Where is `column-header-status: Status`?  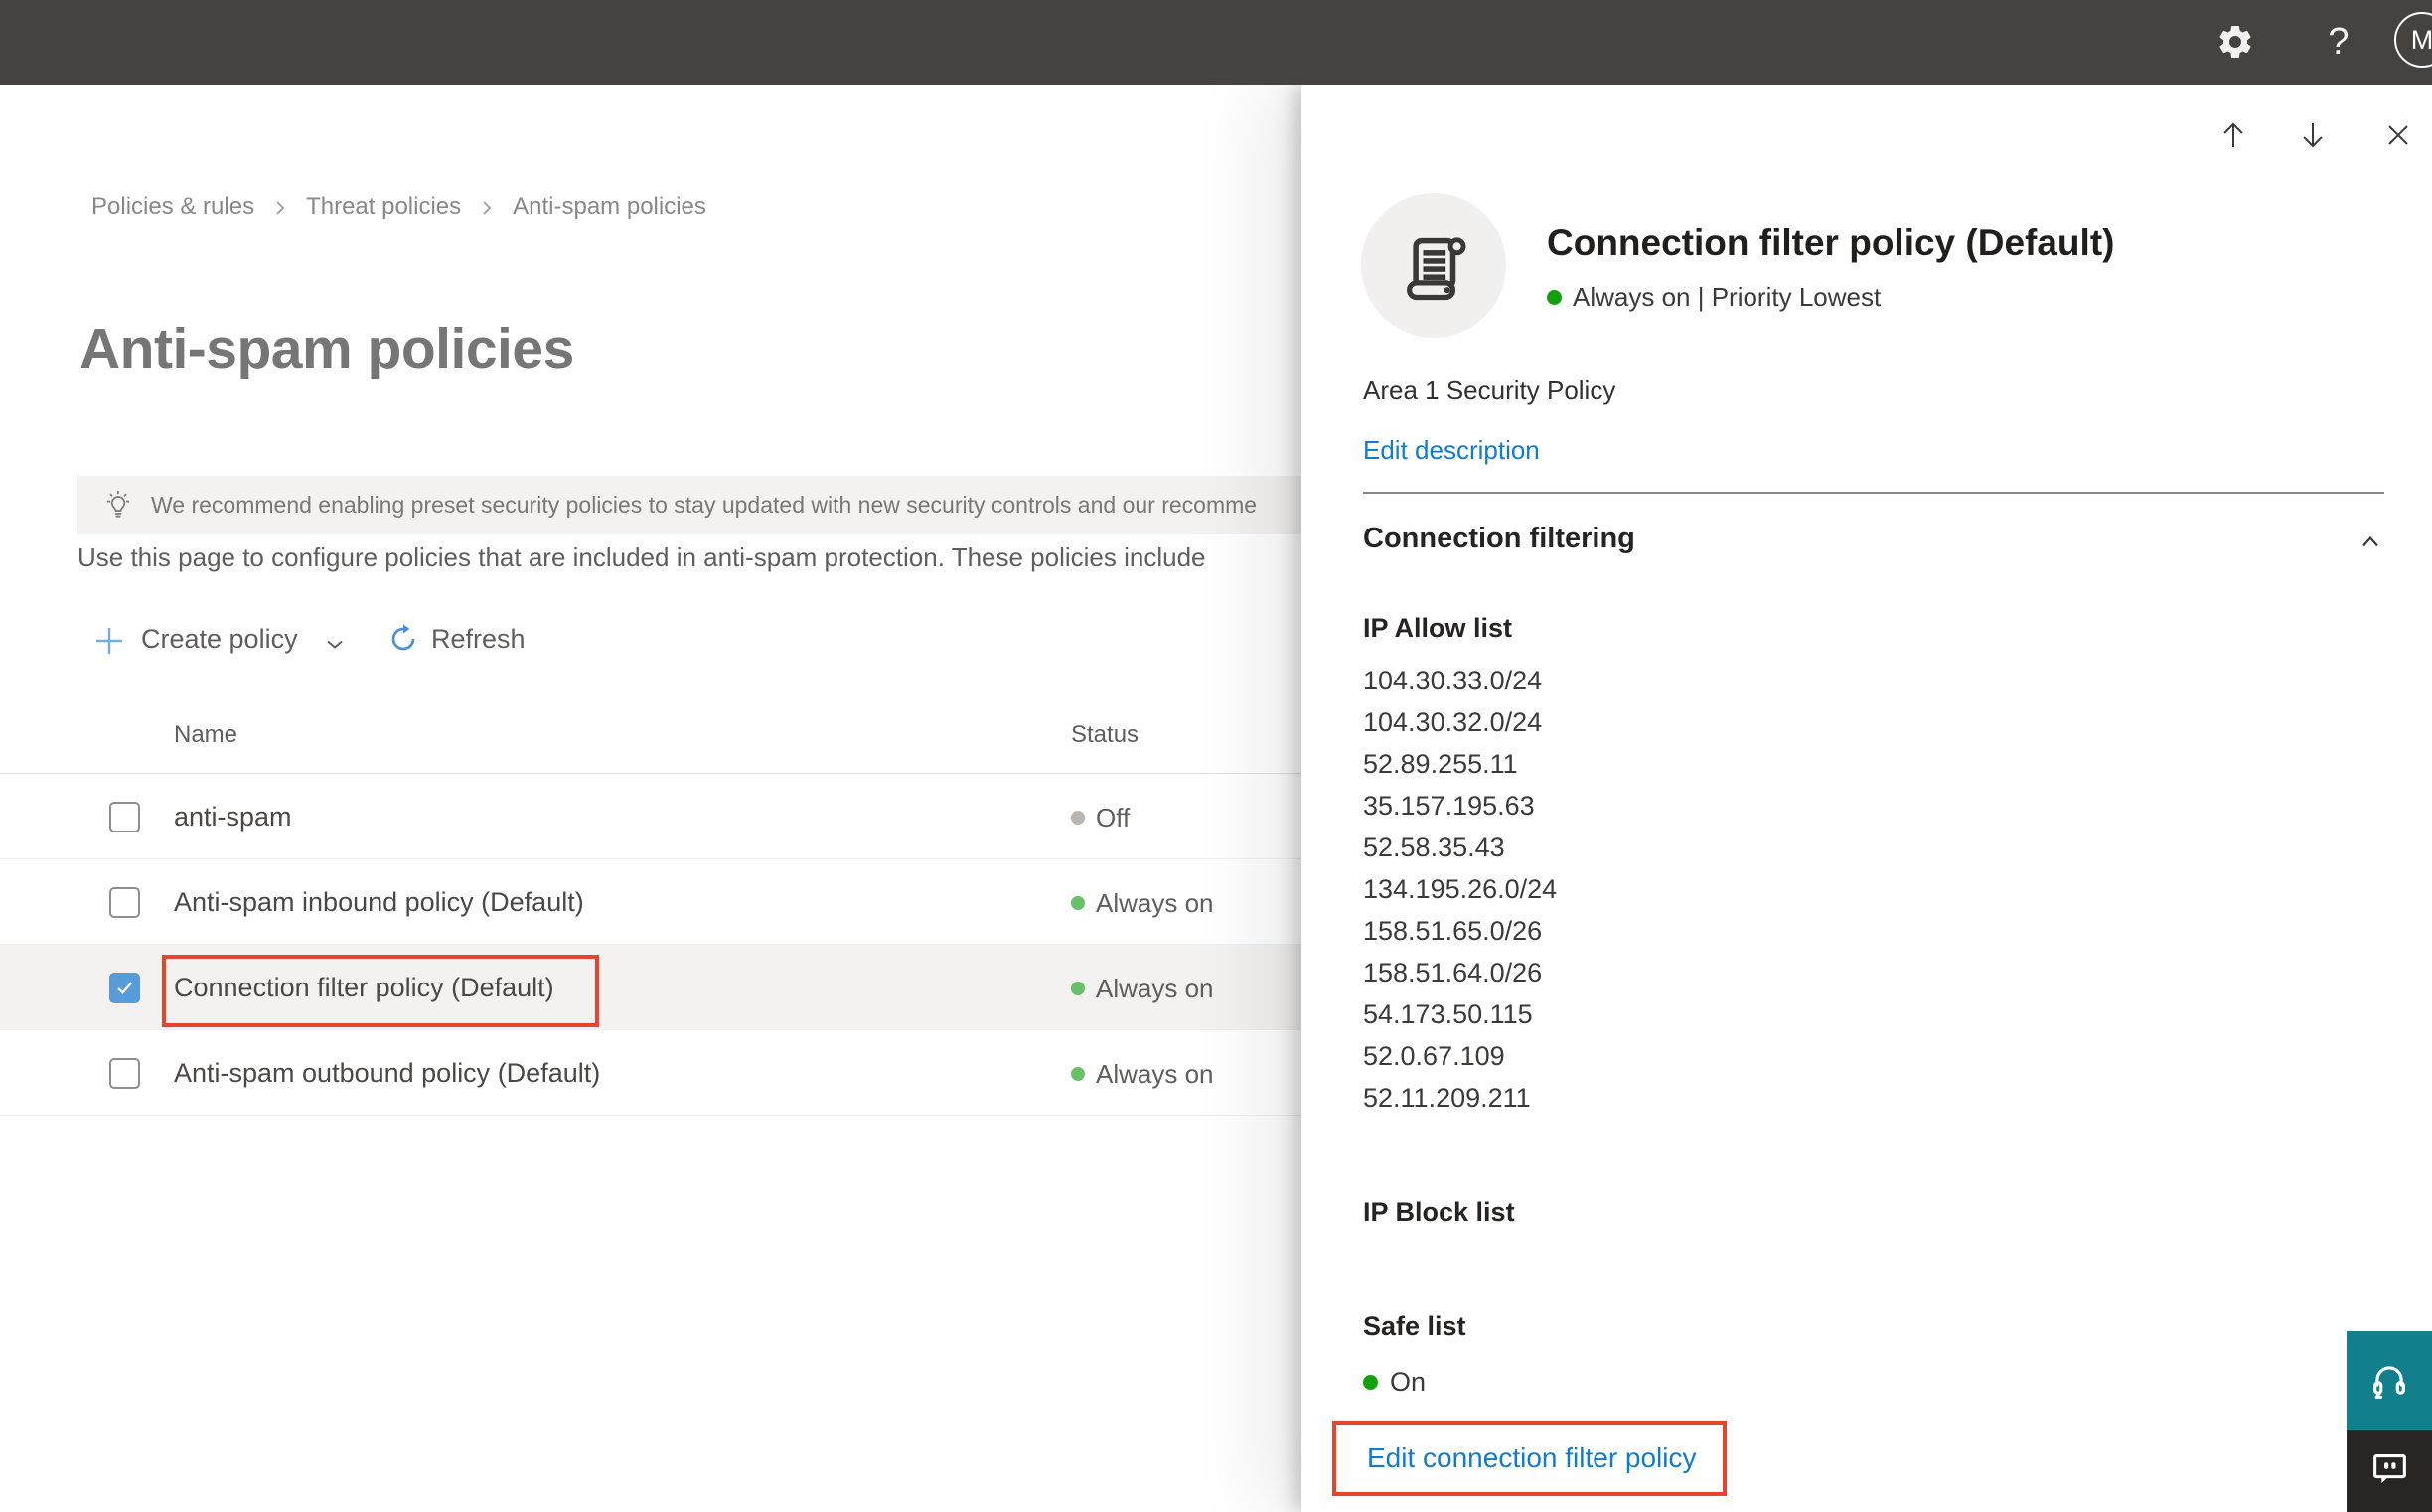
column-header-status: Status is located at coordinates (1105, 735).